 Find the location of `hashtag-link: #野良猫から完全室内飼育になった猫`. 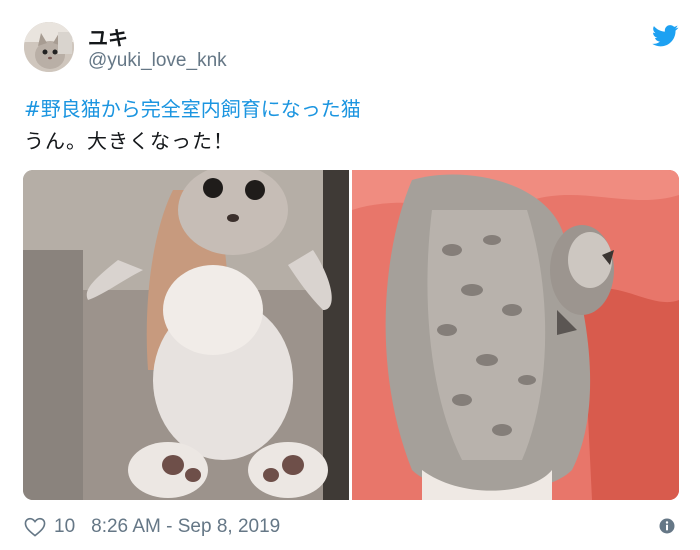

hashtag-link: #野良猫から完全室内飼育になった猫 is located at coordinates (192, 109).